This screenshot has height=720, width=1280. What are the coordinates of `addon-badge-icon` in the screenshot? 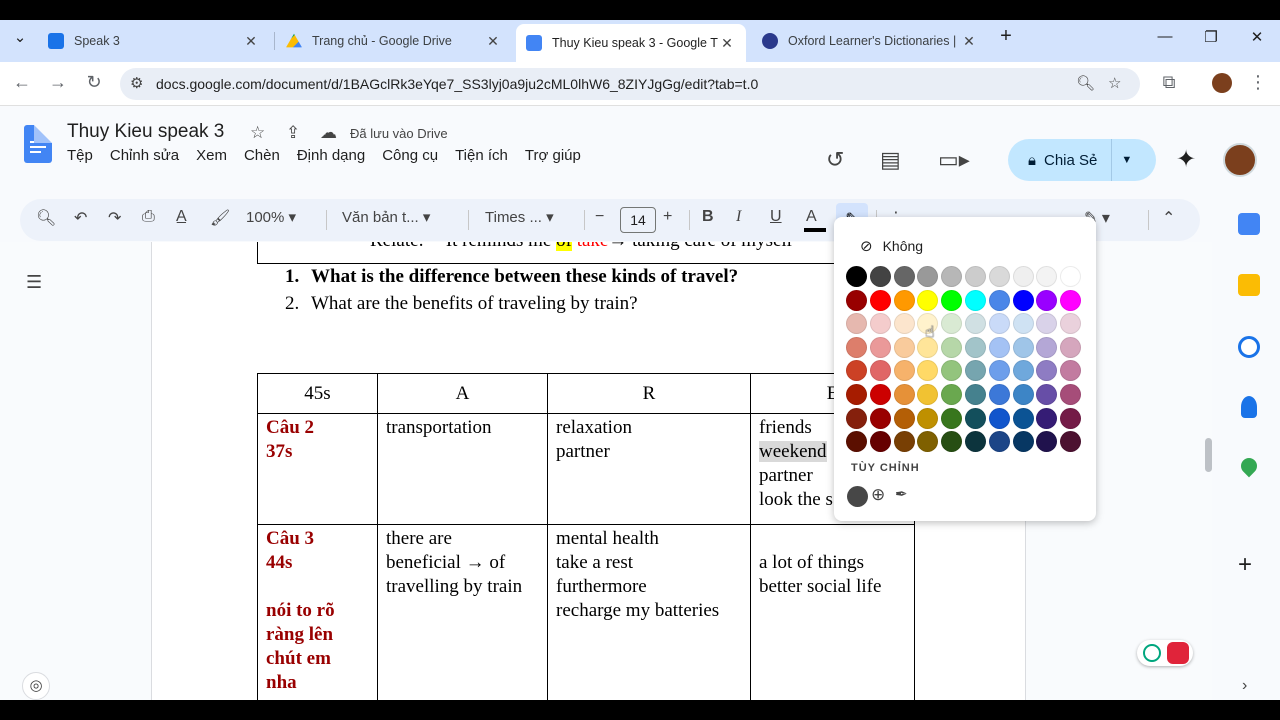 It's located at (1178, 653).